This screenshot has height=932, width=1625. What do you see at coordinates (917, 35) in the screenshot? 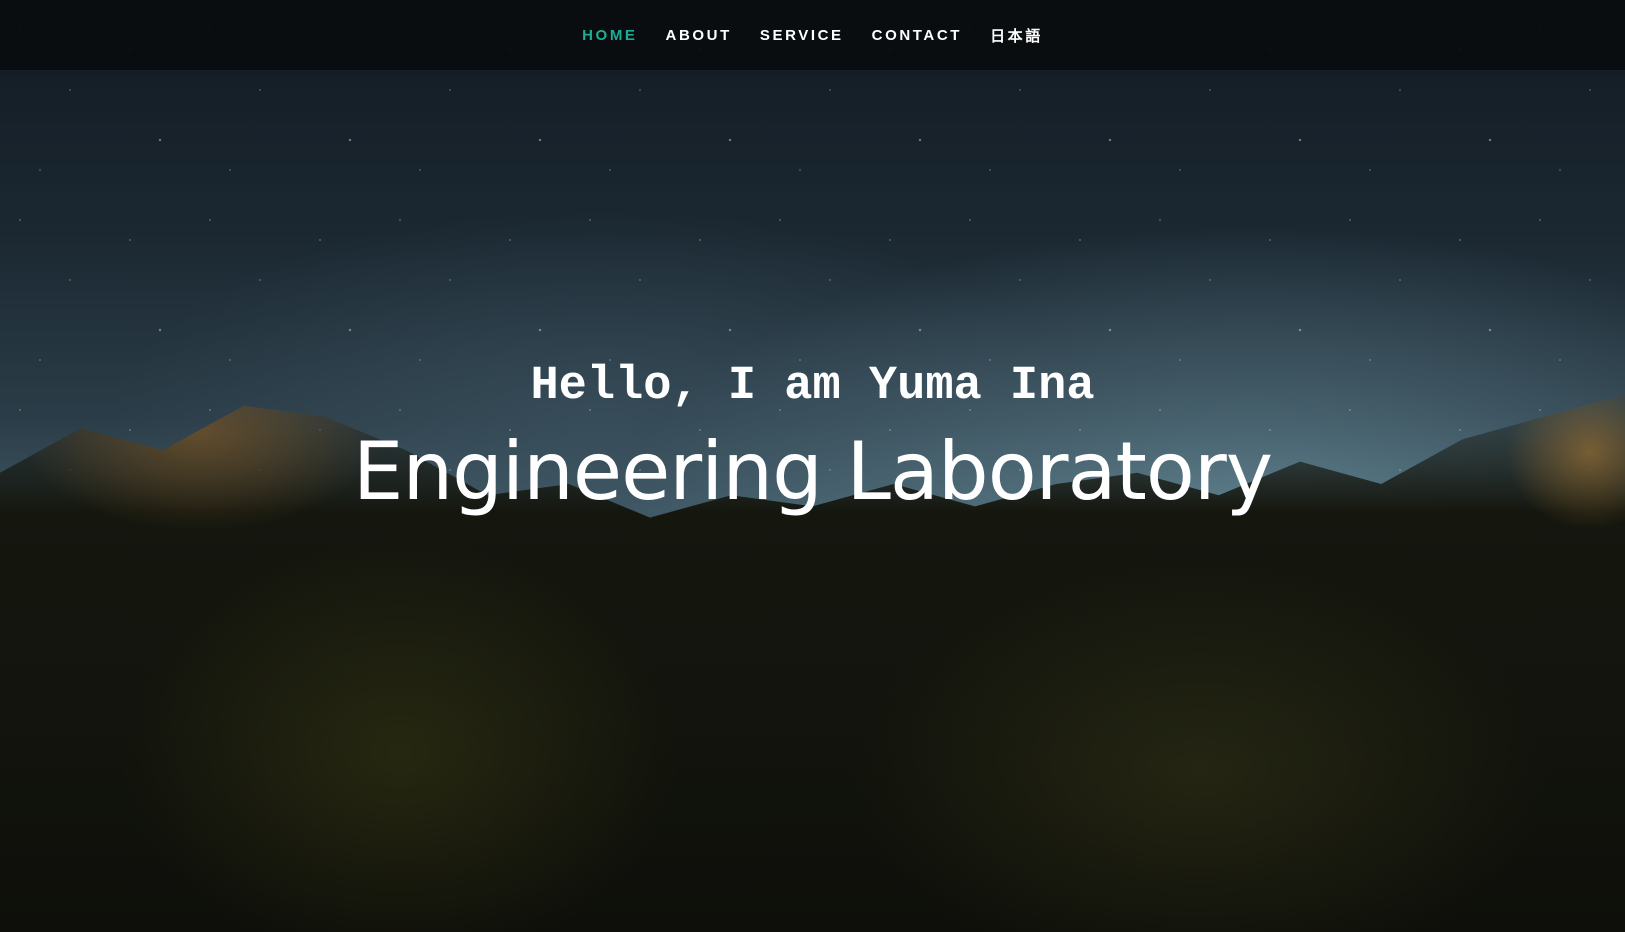
I see `nav-contact: CONTACT` at bounding box center [917, 35].